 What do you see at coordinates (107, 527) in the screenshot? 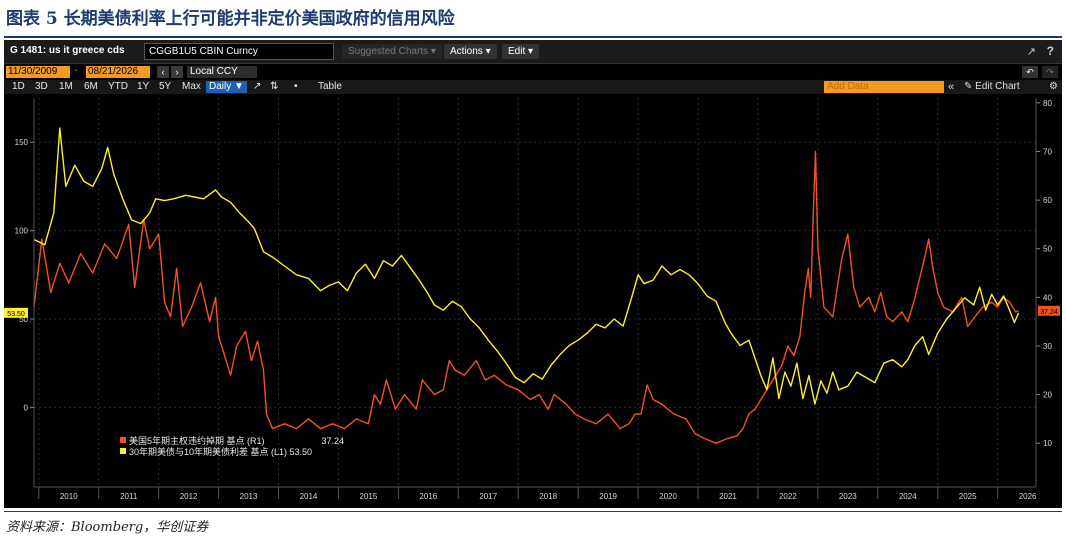
I see `source-note: 资料来源：Bloomberg，华创证券` at bounding box center [107, 527].